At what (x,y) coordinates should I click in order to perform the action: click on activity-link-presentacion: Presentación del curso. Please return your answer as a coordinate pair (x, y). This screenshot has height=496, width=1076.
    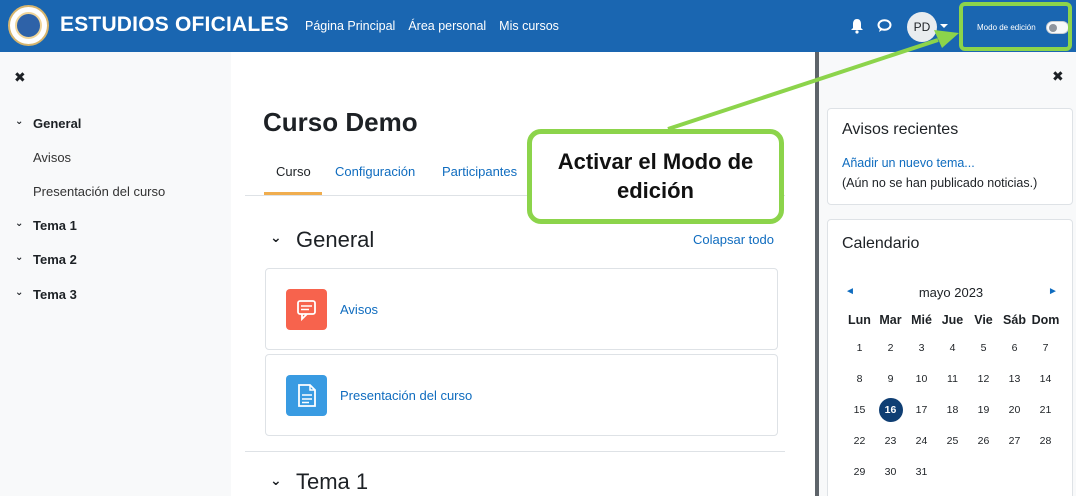
    Looking at the image, I should click on (406, 395).